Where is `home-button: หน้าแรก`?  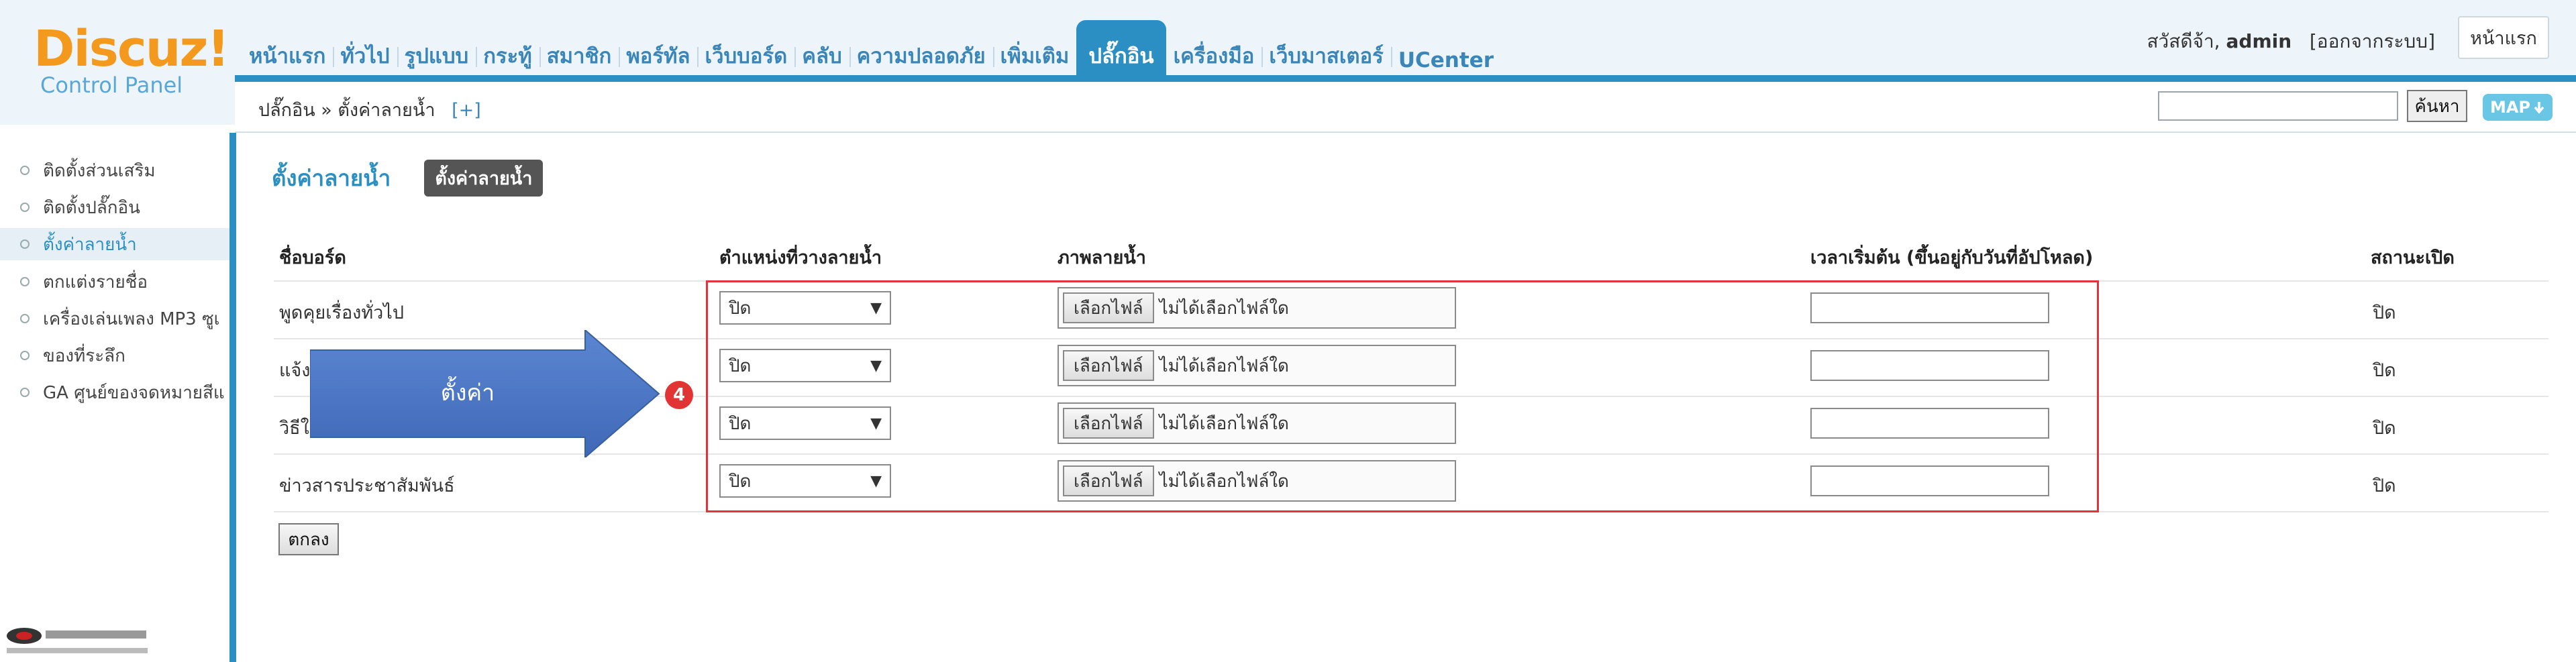
home-button: หน้าแรก is located at coordinates (2503, 37).